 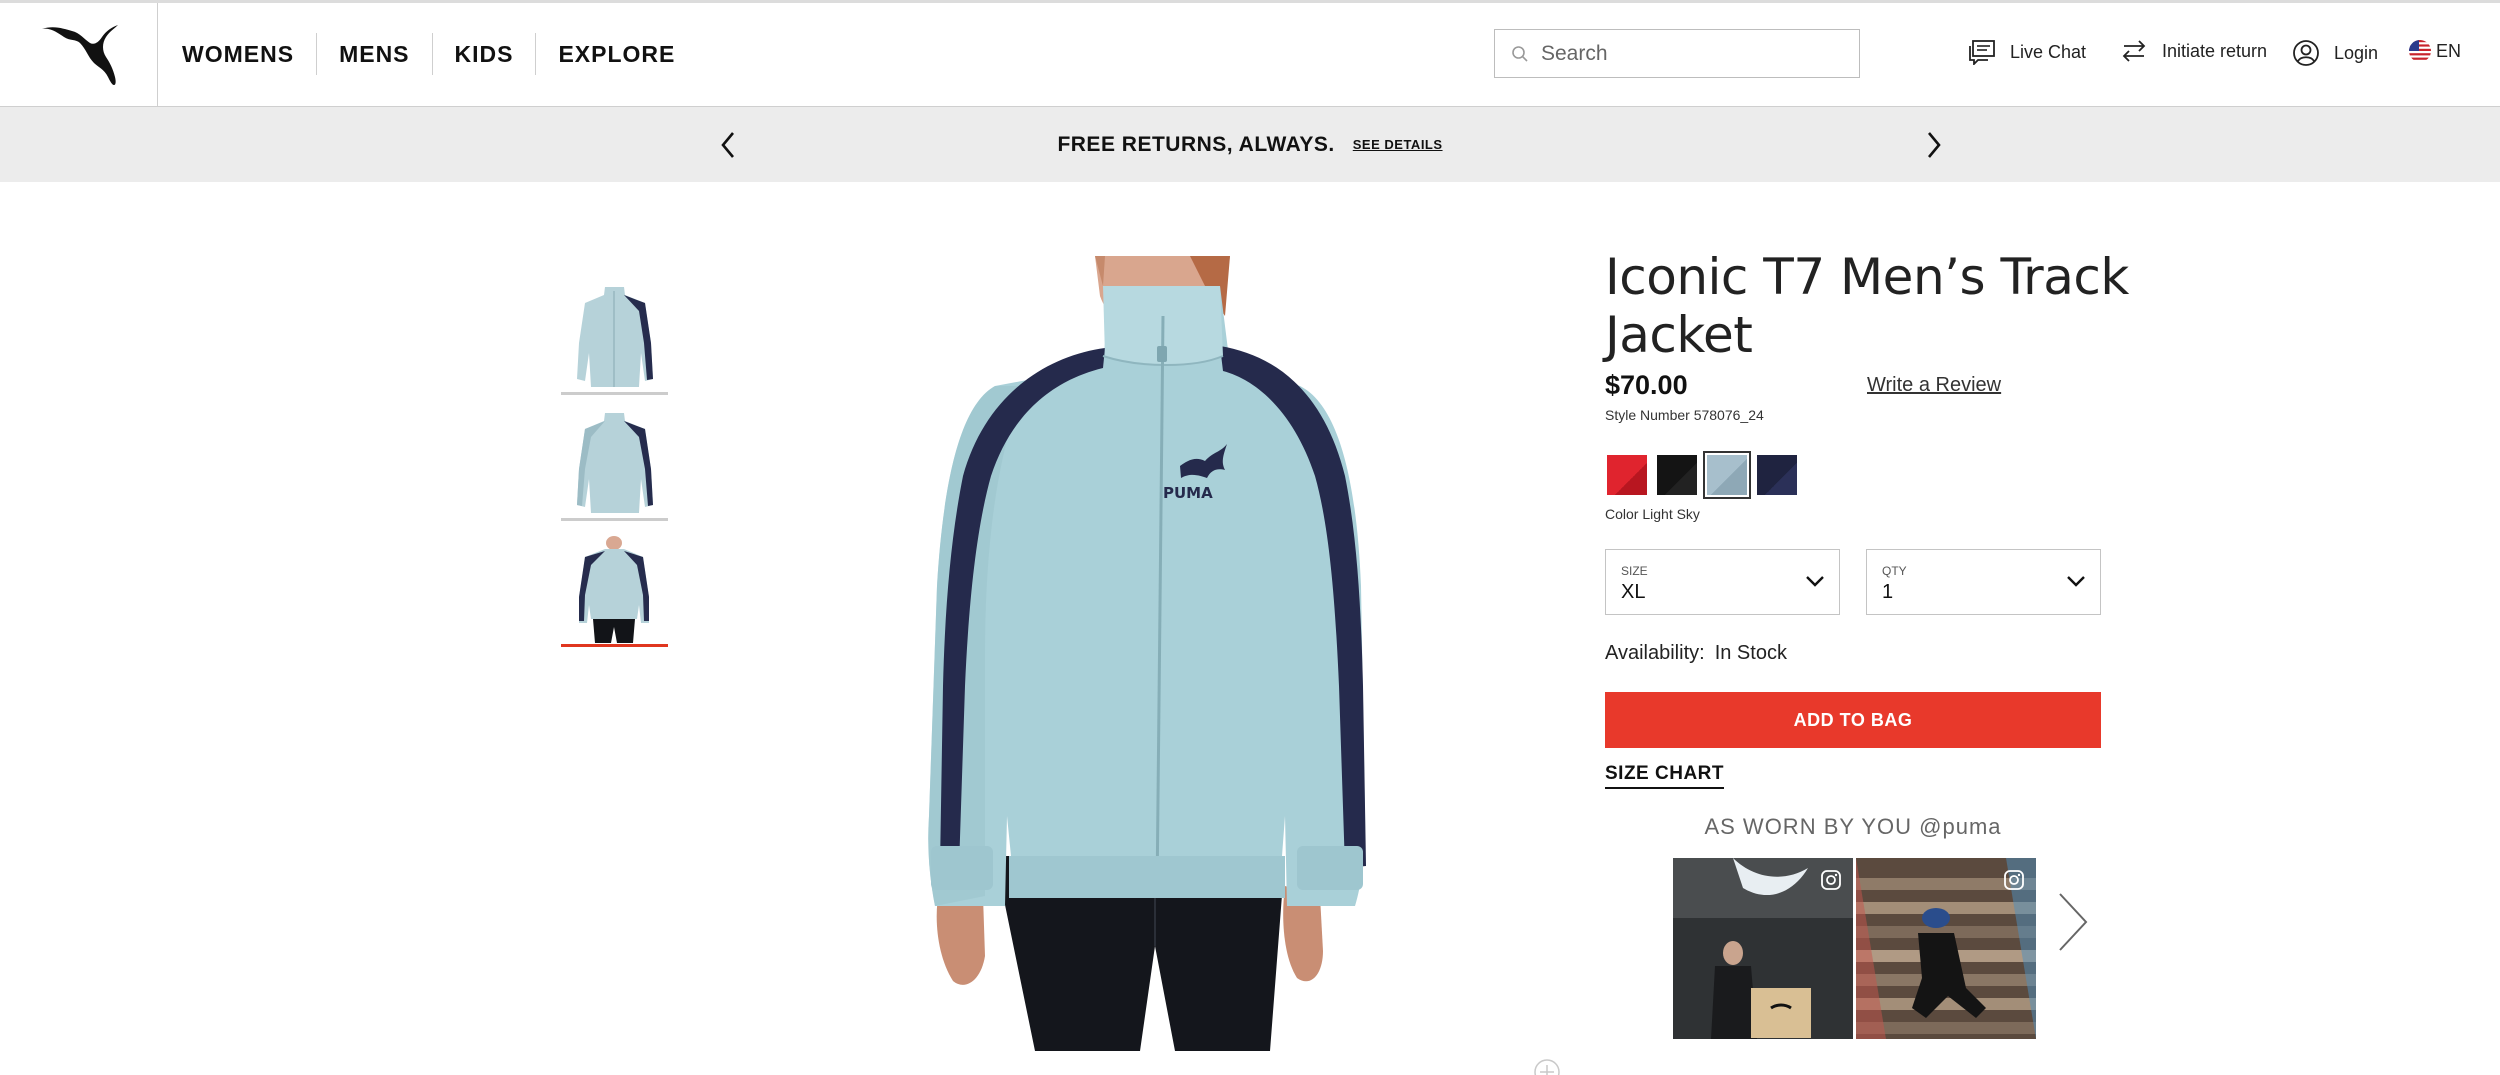 What do you see at coordinates (1520, 53) in the screenshot?
I see `search-icon` at bounding box center [1520, 53].